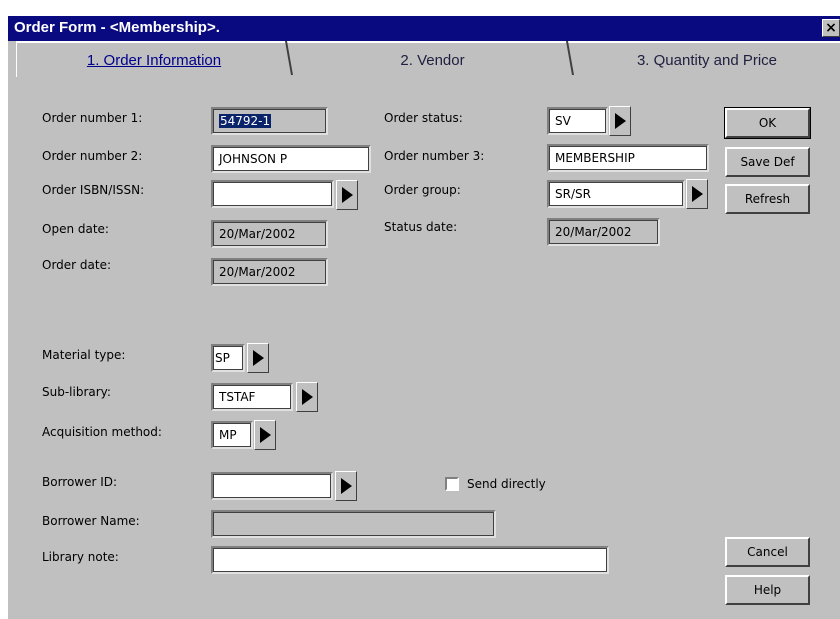 This screenshot has width=840, height=619. Describe the element at coordinates (272, 486) in the screenshot. I see `borrower-id-field` at that location.